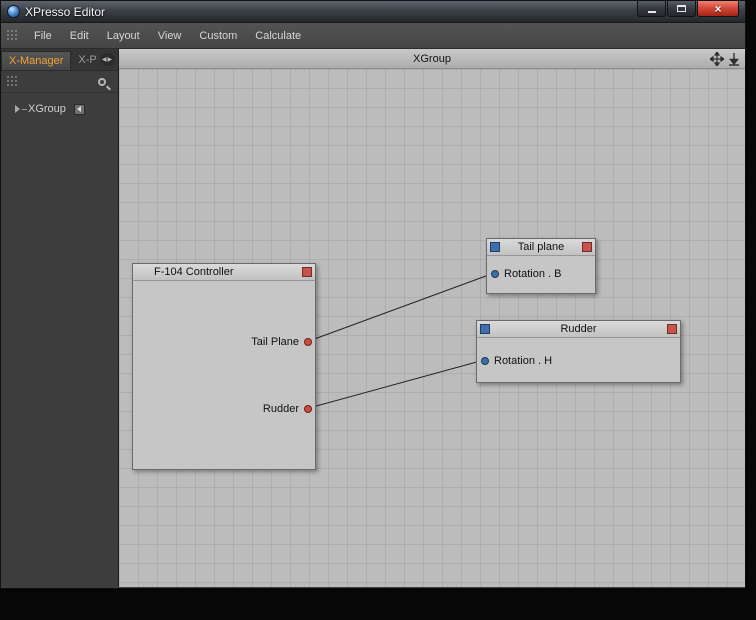  I want to click on node-header: F-104 Controller, so click(224, 272).